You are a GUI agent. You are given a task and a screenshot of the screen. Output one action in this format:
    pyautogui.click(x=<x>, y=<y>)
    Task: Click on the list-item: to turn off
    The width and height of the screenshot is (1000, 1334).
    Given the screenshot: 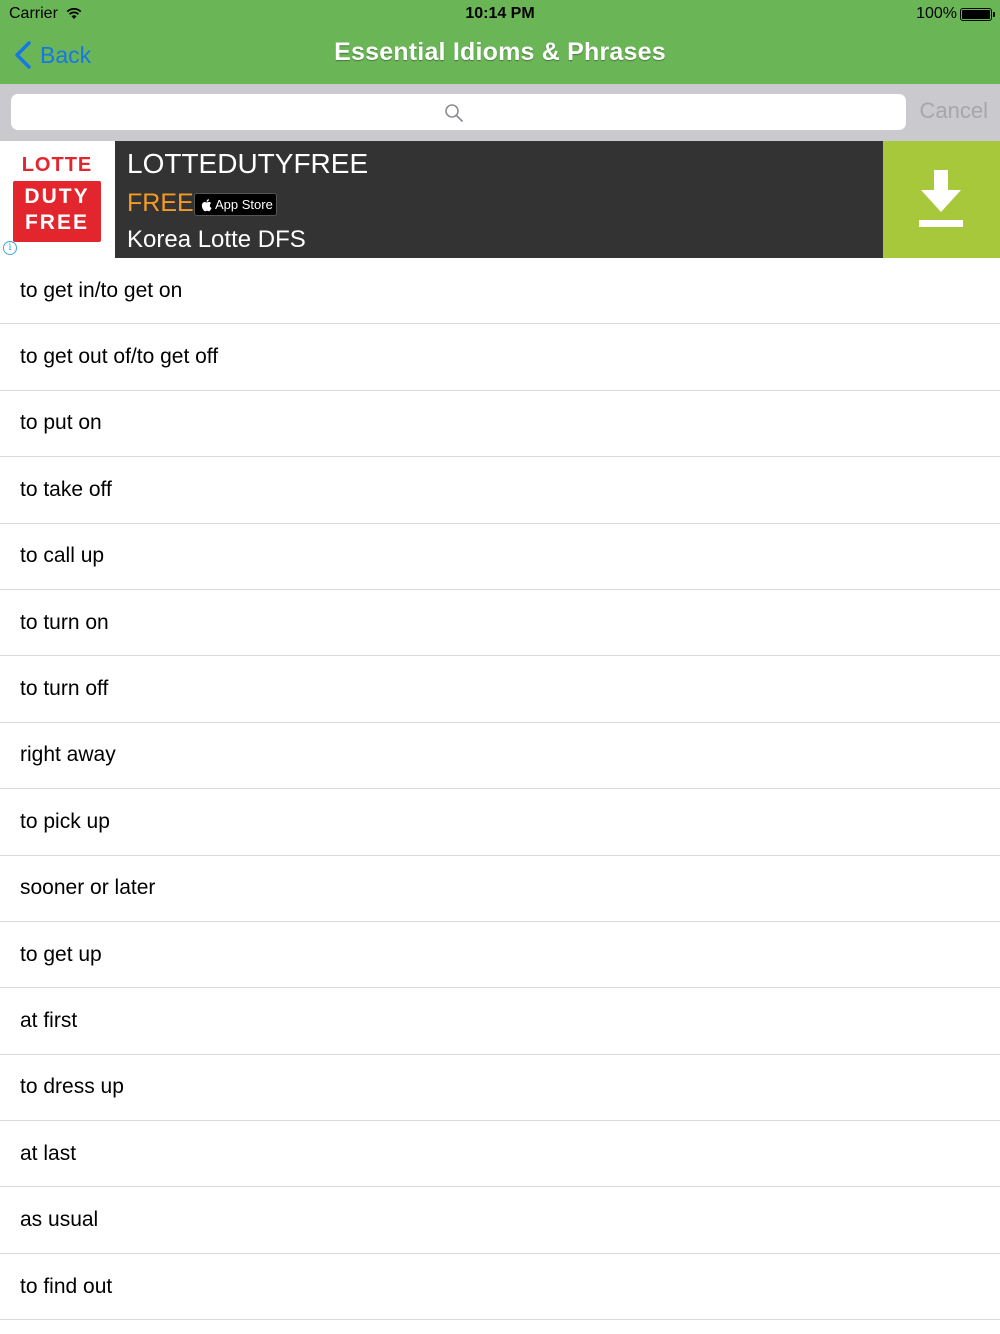 What is the action you would take?
    pyautogui.click(x=500, y=689)
    